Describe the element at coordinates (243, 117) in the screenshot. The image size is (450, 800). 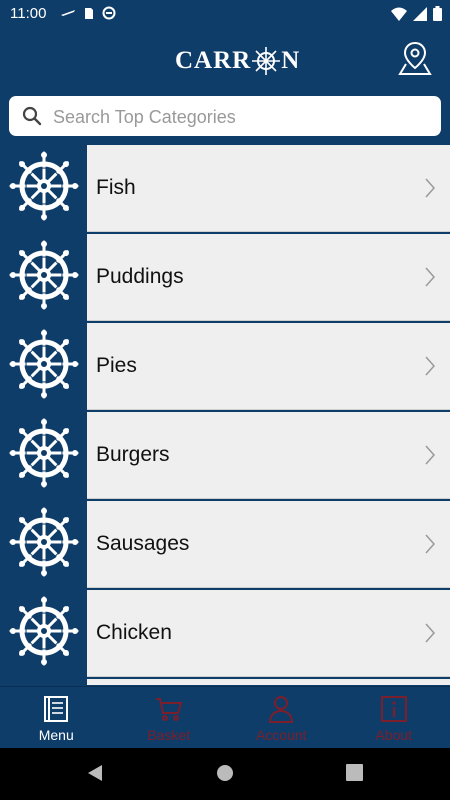
I see `search-input` at that location.